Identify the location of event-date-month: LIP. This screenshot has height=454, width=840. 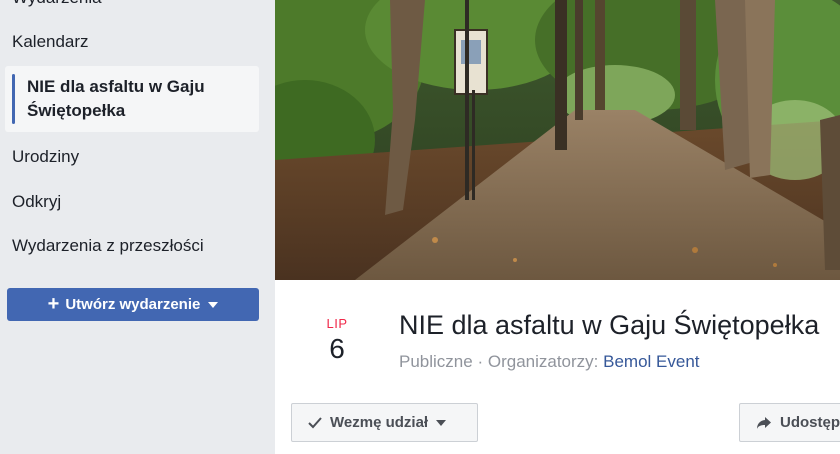
(337, 323).